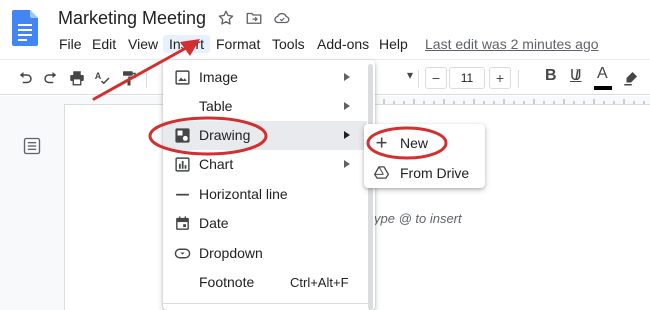 This screenshot has height=310, width=650. Describe the element at coordinates (343, 44) in the screenshot. I see `menu-add-ons: Add-ons` at that location.